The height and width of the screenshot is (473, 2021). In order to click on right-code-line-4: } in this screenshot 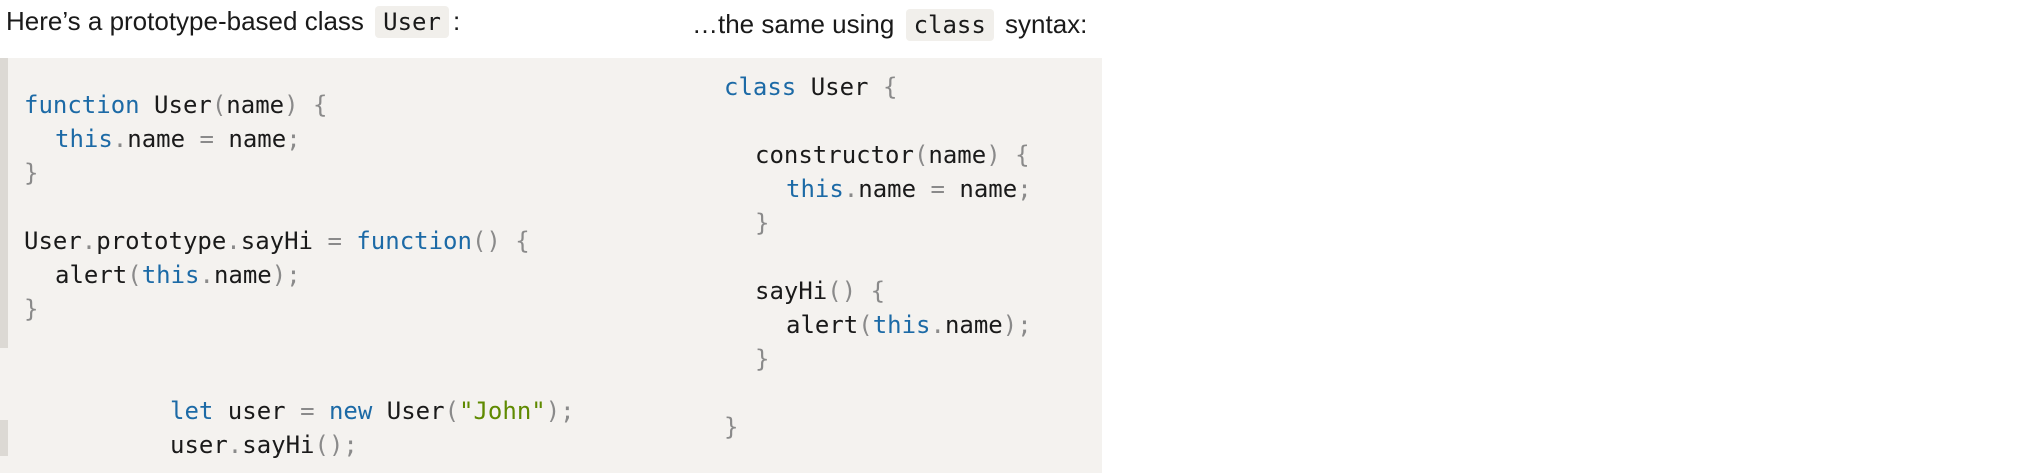, I will do `click(762, 223)`.